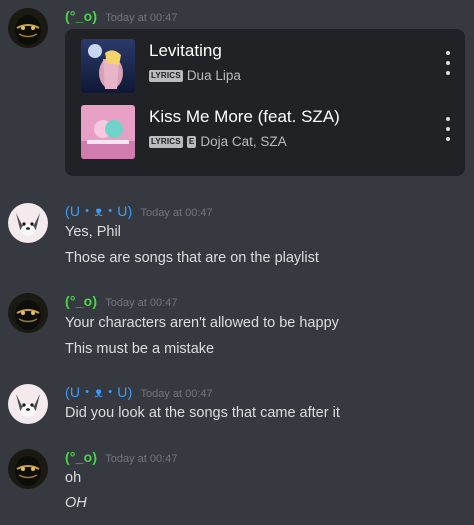 The image size is (474, 525). I want to click on message-text: Those are songs that are on the playlist, so click(192, 258).